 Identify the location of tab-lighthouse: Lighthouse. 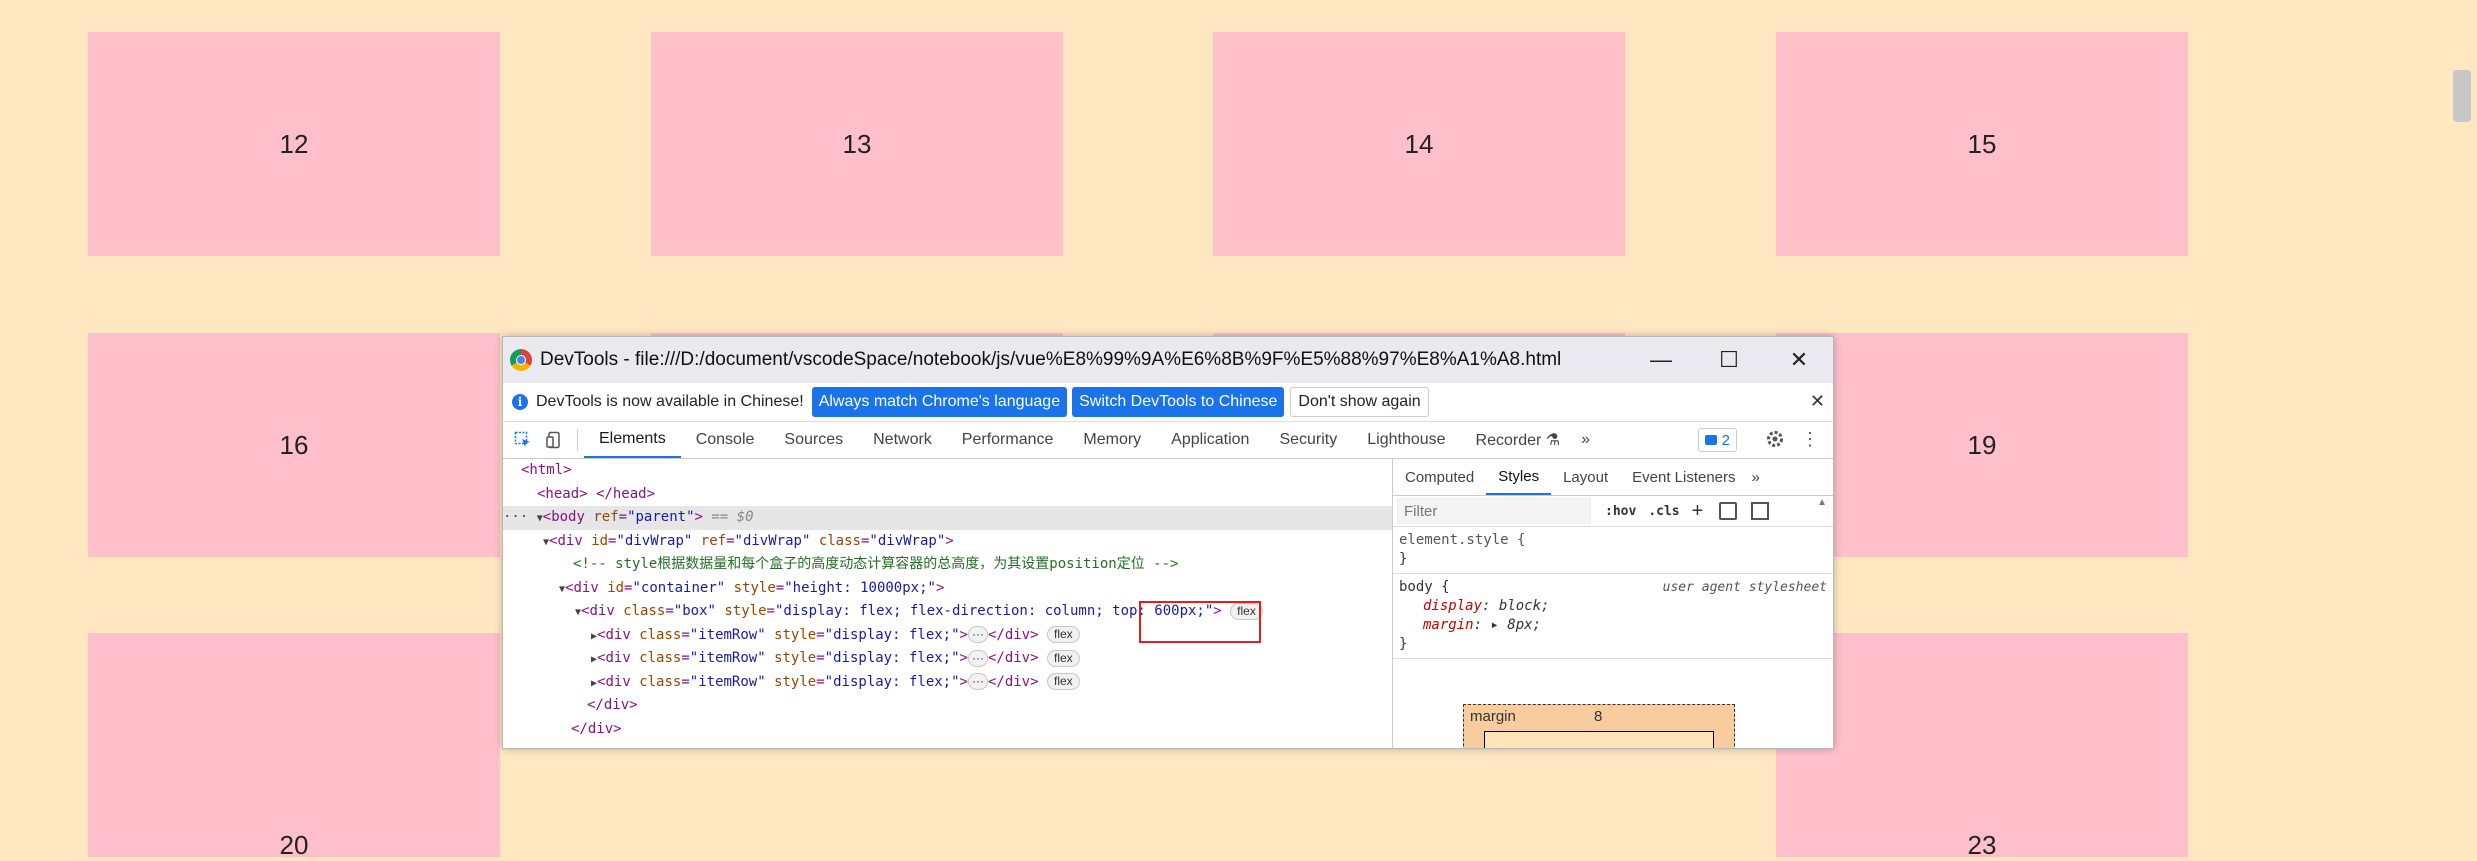
(1406, 440).